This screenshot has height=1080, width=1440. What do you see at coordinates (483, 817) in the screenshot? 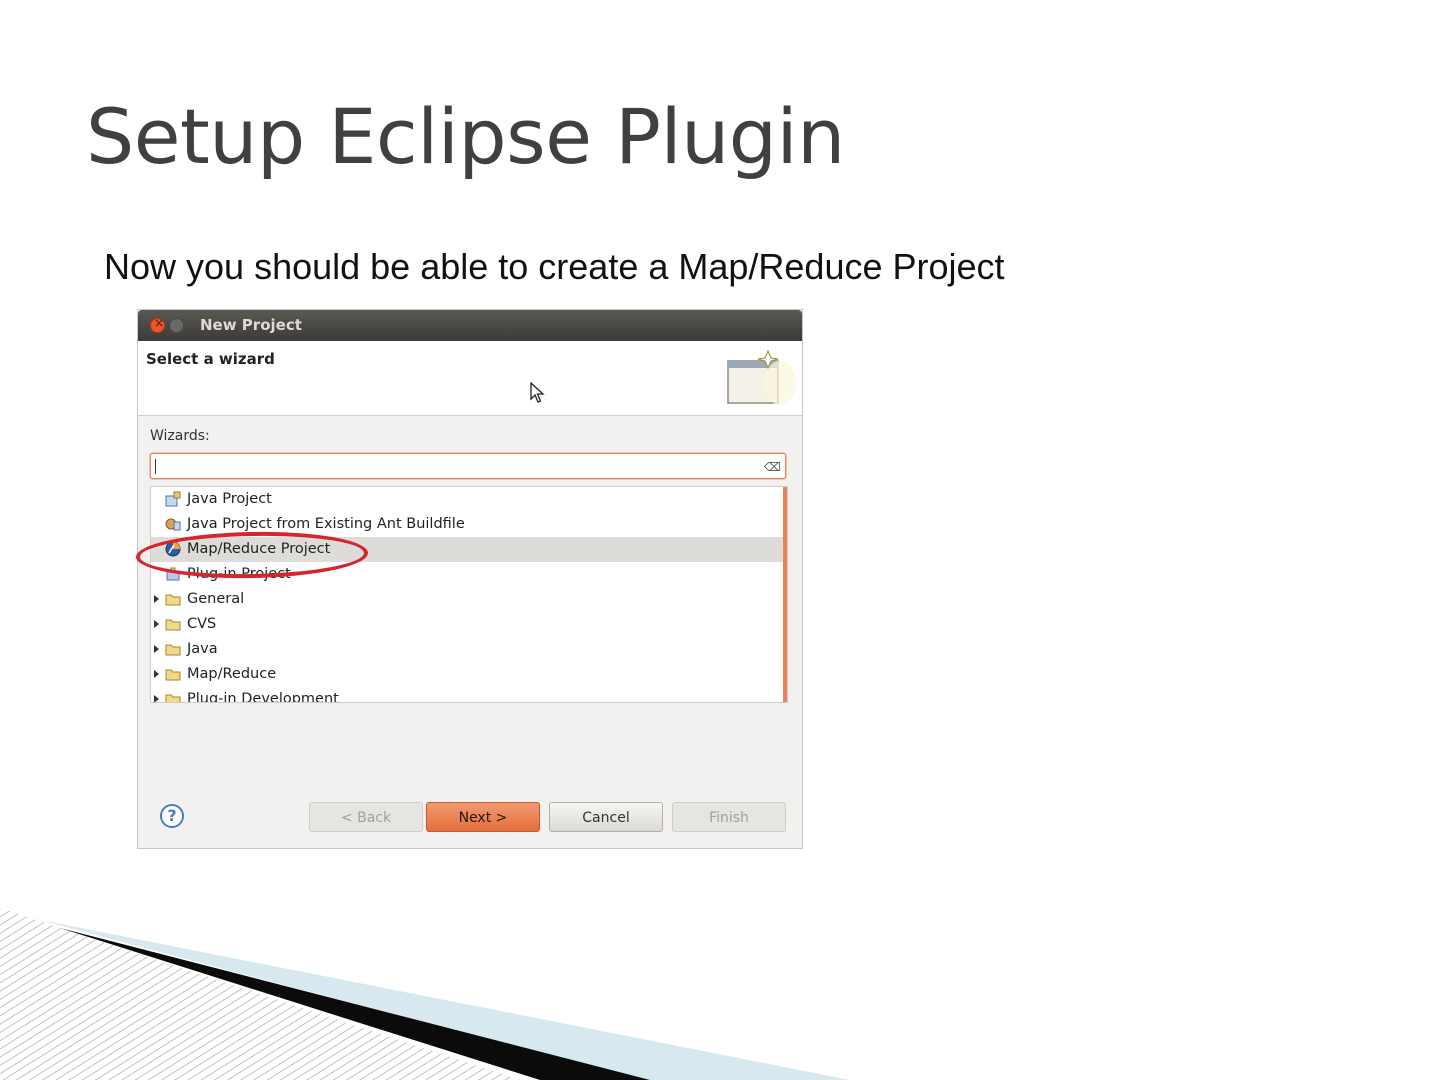
I see `next-button: Next >` at bounding box center [483, 817].